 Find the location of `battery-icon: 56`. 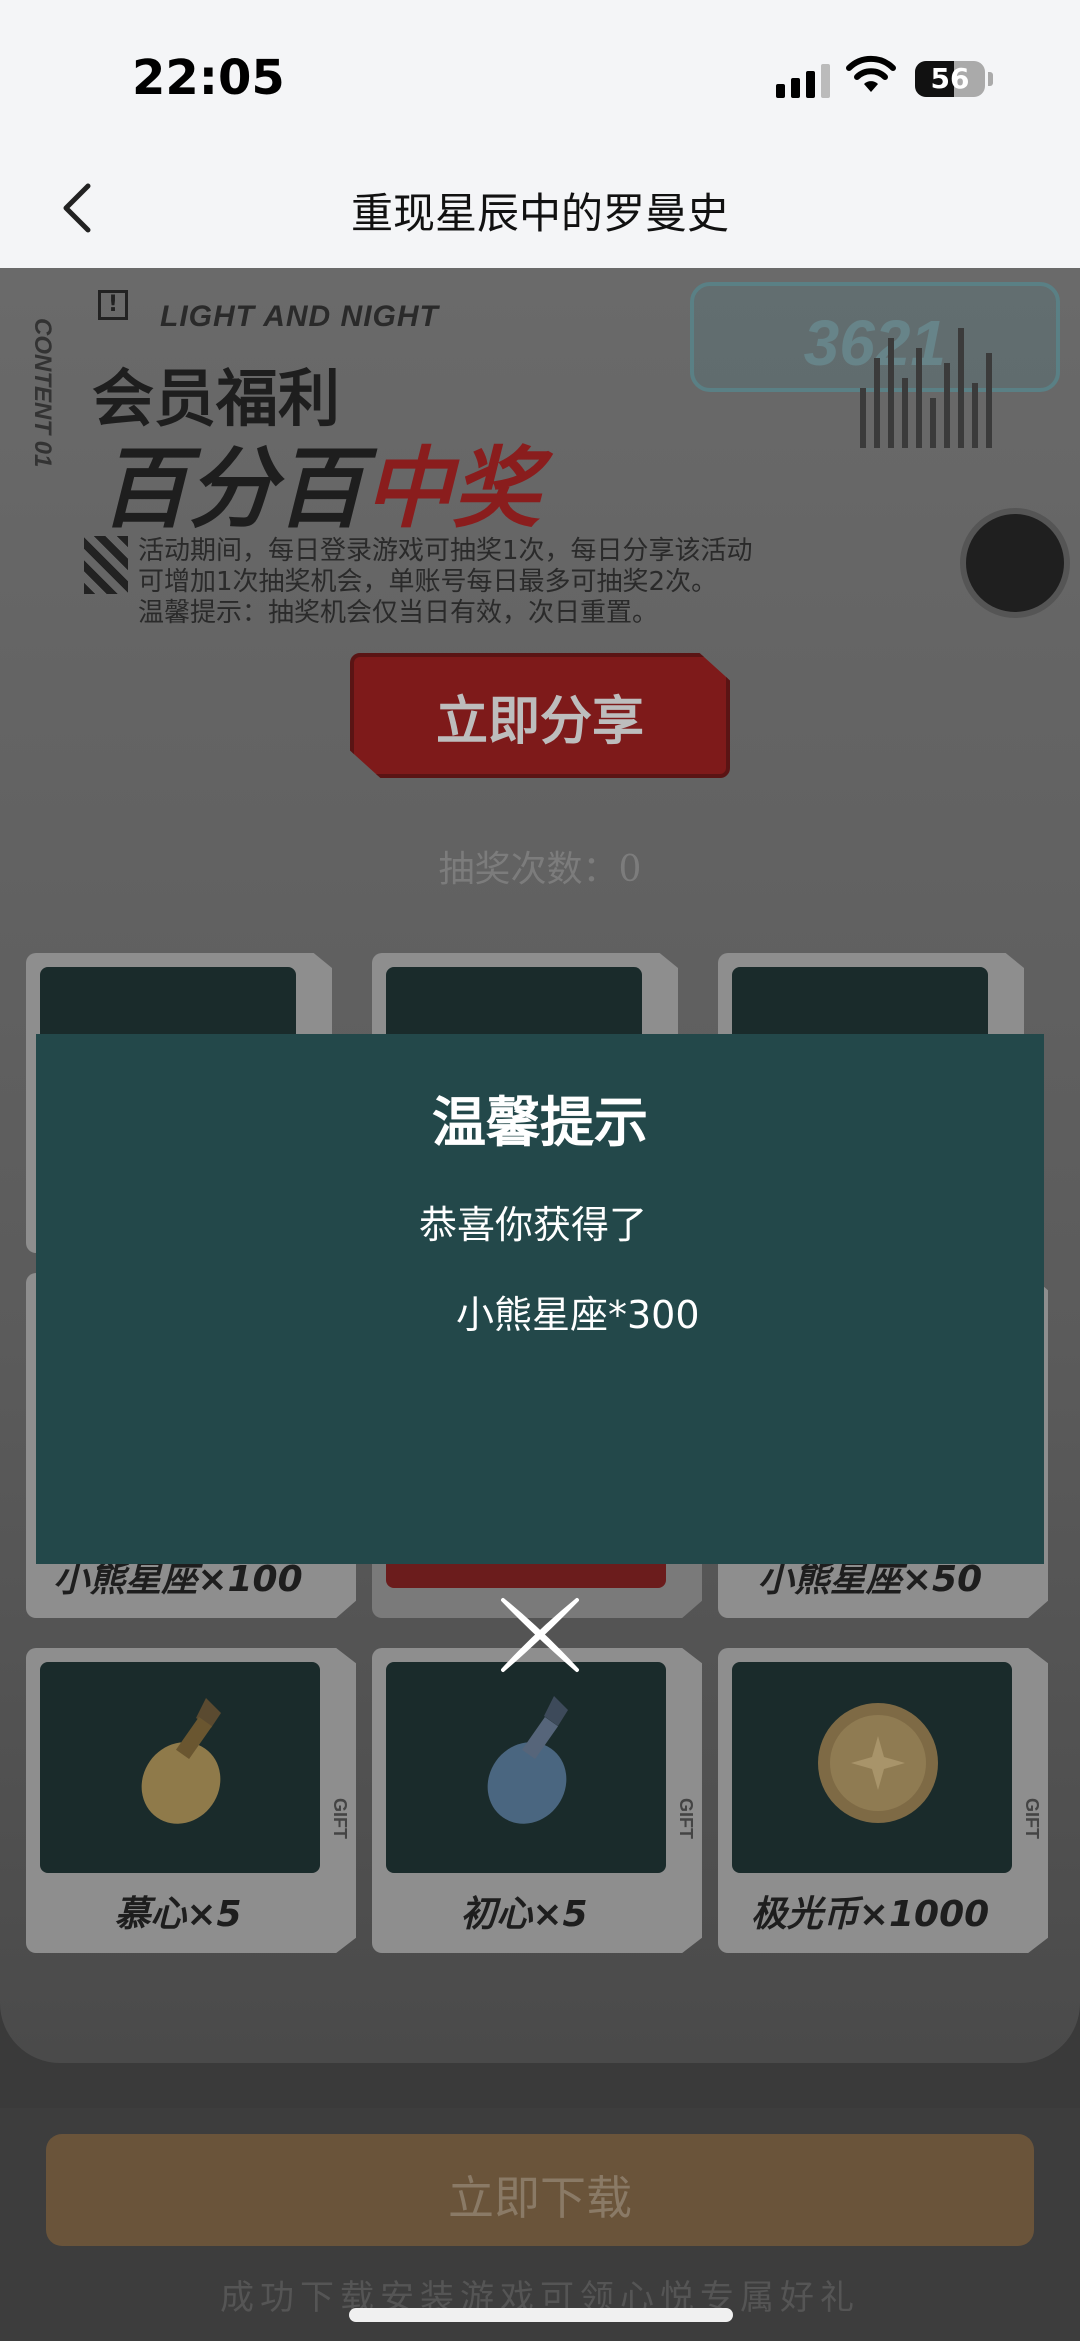

battery-icon: 56 is located at coordinates (950, 79).